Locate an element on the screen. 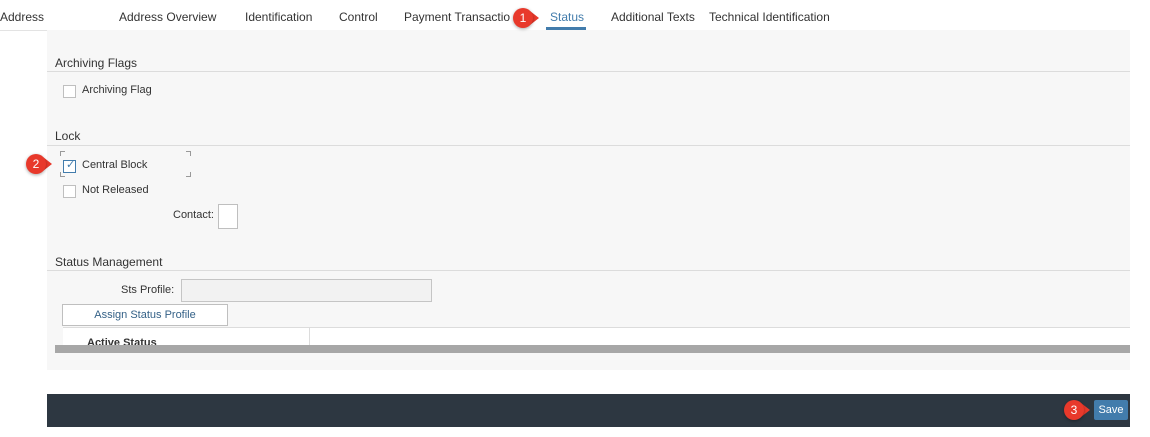 This screenshot has height=437, width=1150. central-block-checkbox: ✓ is located at coordinates (69, 166).